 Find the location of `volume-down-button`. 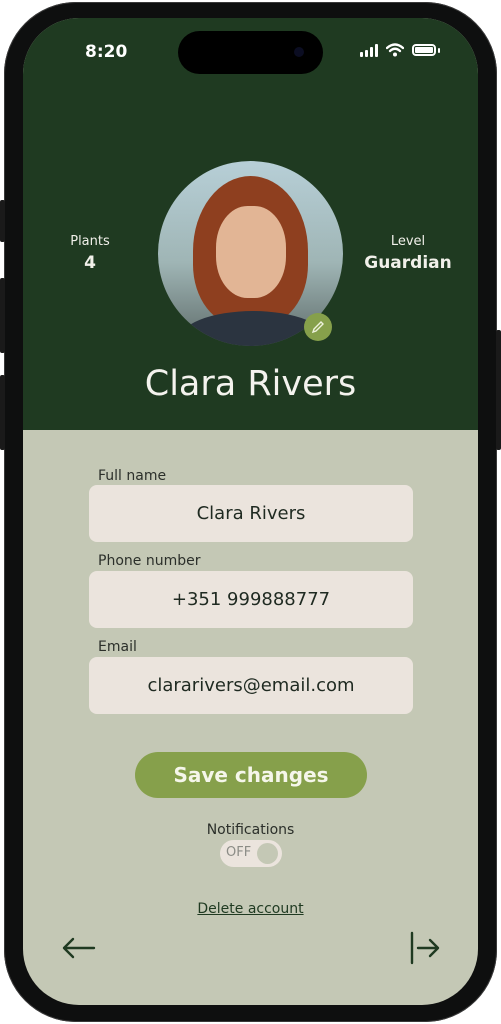

volume-down-button is located at coordinates (2, 412).